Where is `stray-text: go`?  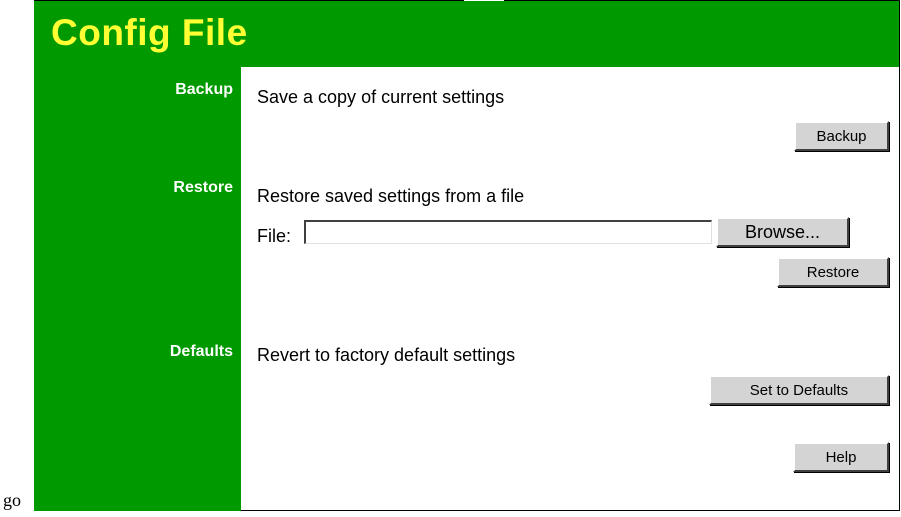 stray-text: go is located at coordinates (12, 500).